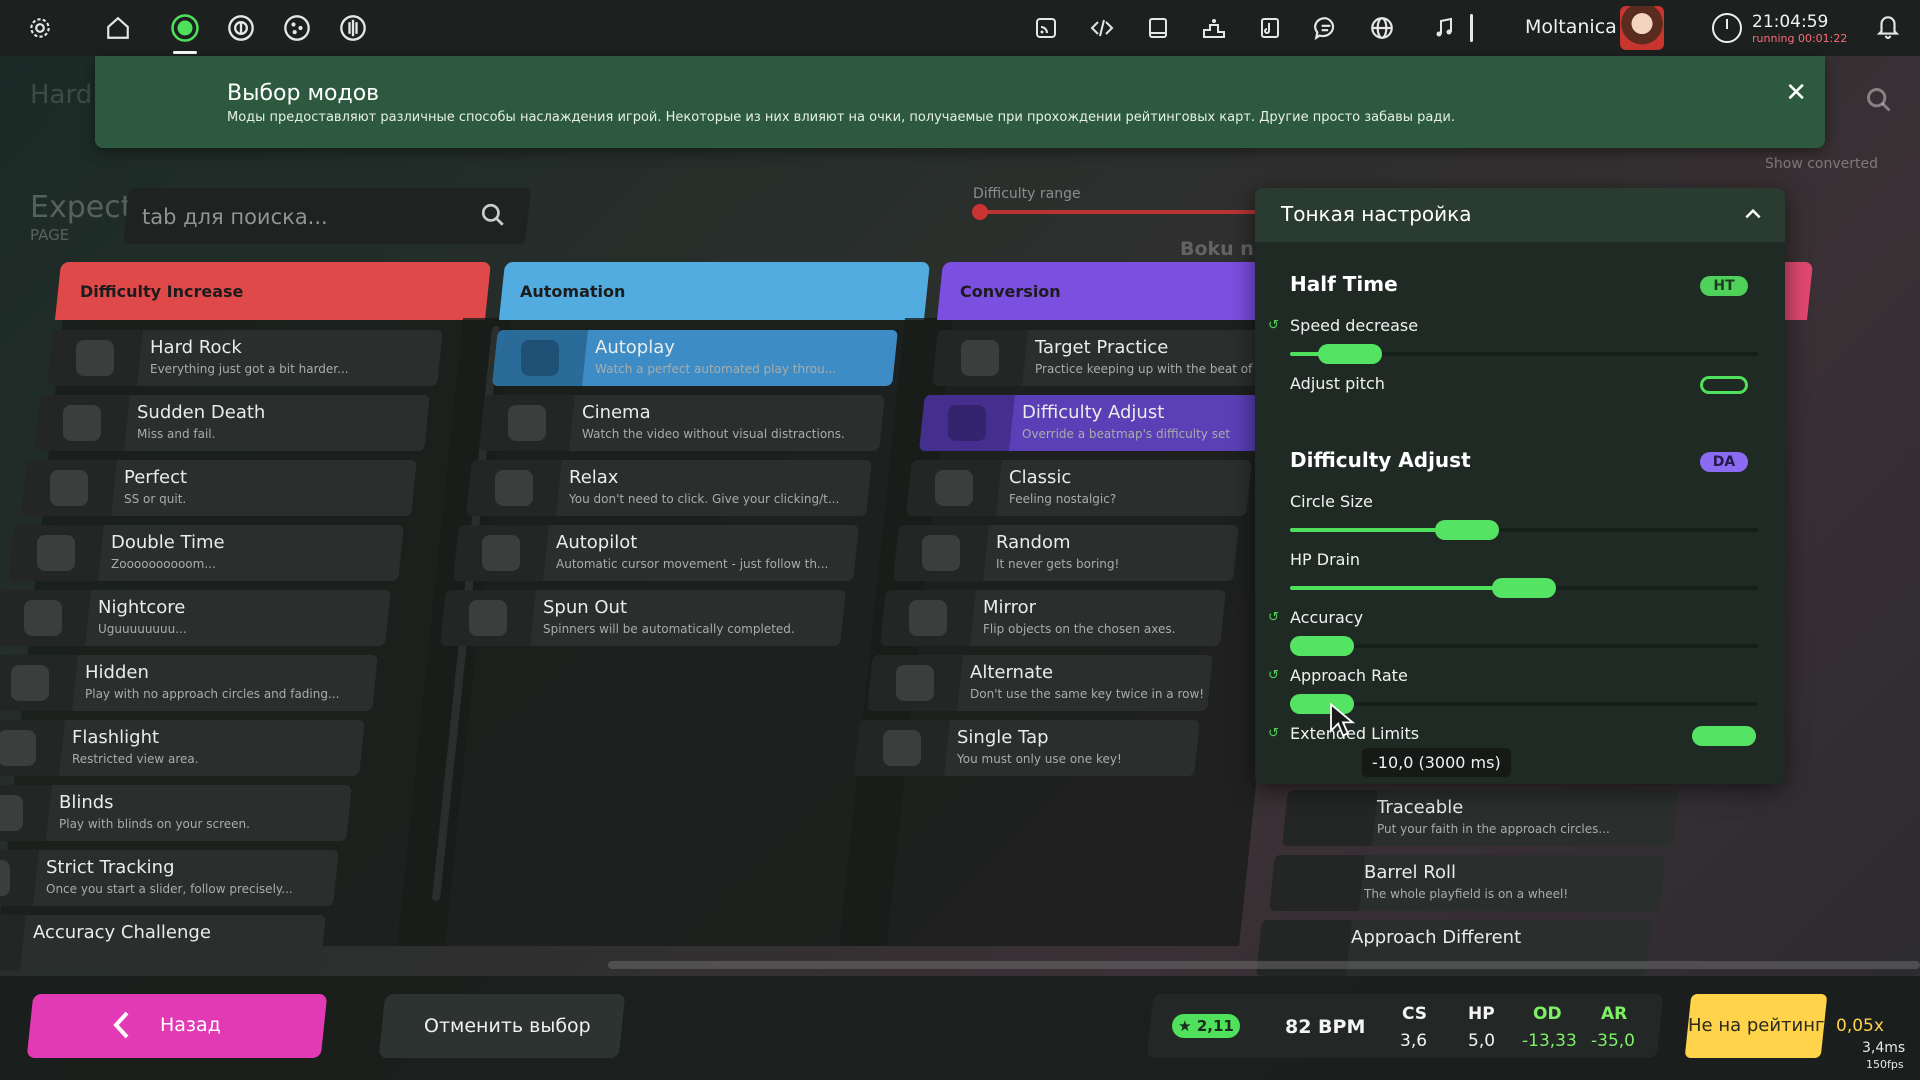 This screenshot has height=1080, width=1920. What do you see at coordinates (1888, 29) in the screenshot?
I see `notifications-bell-icon` at bounding box center [1888, 29].